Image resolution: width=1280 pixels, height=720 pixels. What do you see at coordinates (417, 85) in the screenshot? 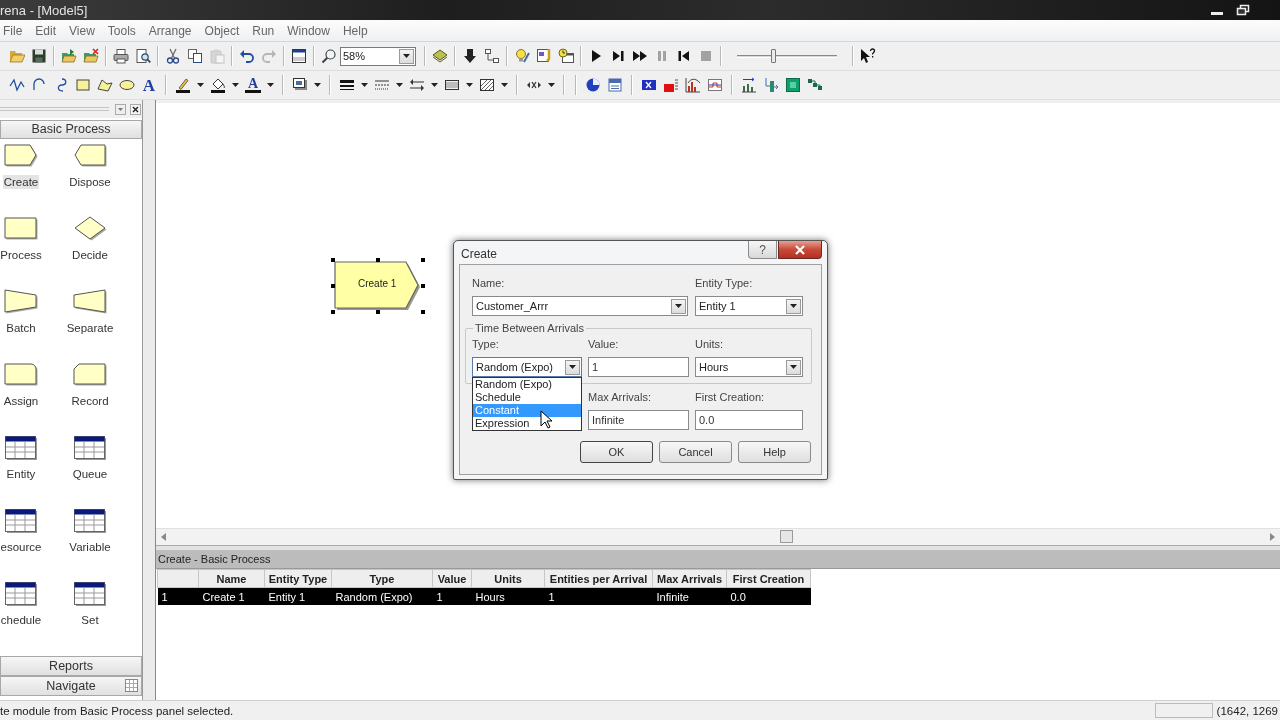
I see `arrow-style-icon` at bounding box center [417, 85].